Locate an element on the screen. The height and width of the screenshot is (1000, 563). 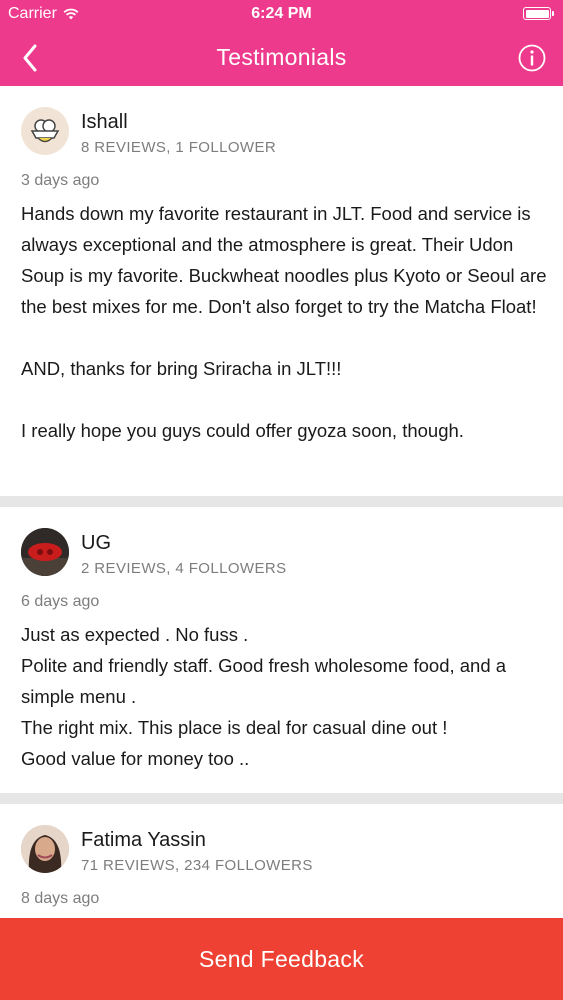
reviewer-name: Fatima Yassin is located at coordinates (143, 840).